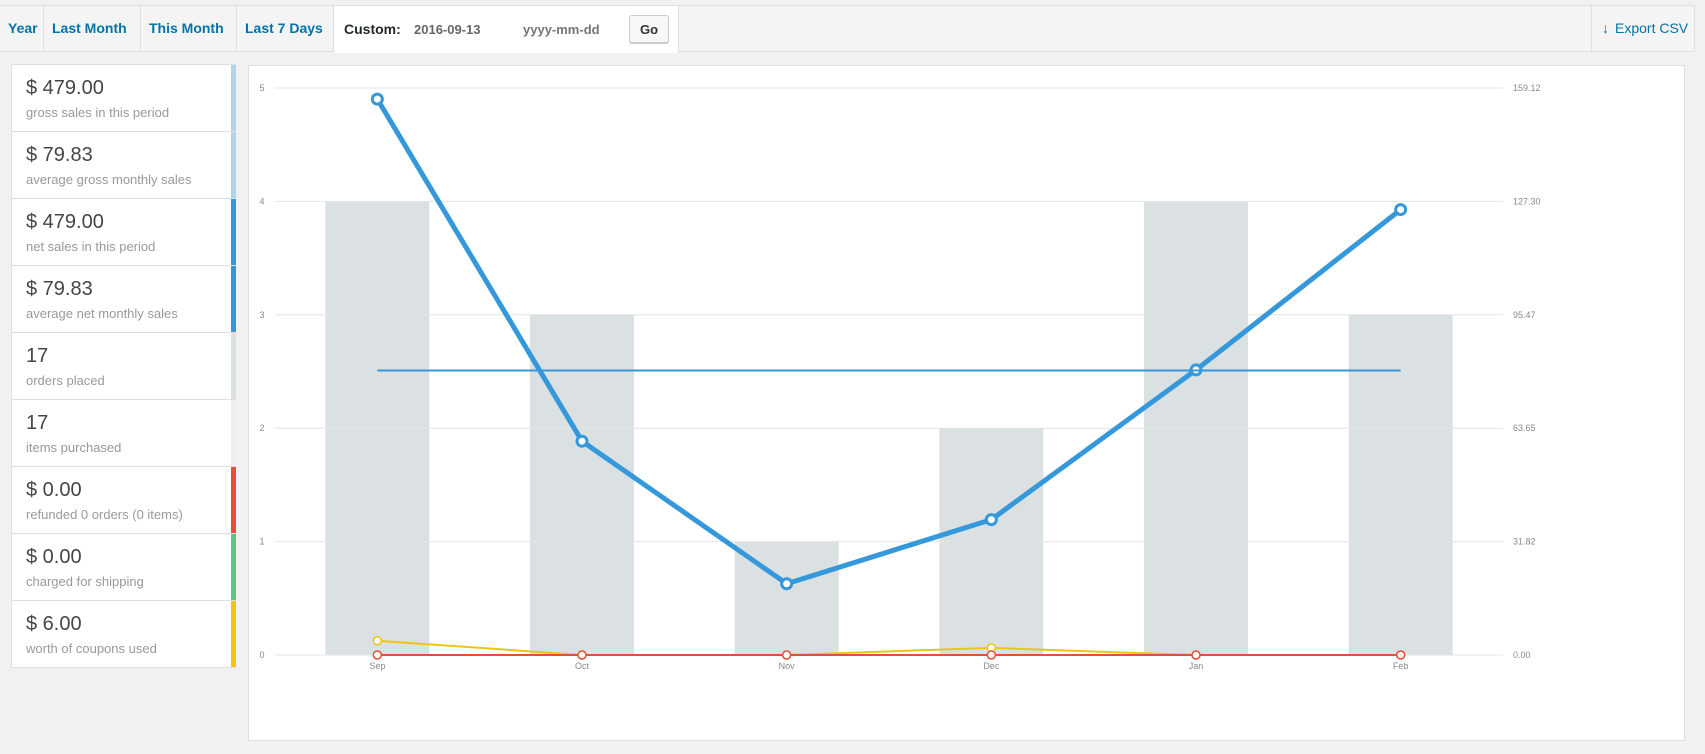 This screenshot has width=1705, height=754. Describe the element at coordinates (85, 581) in the screenshot. I see `legend-label: charged for shipping` at that location.